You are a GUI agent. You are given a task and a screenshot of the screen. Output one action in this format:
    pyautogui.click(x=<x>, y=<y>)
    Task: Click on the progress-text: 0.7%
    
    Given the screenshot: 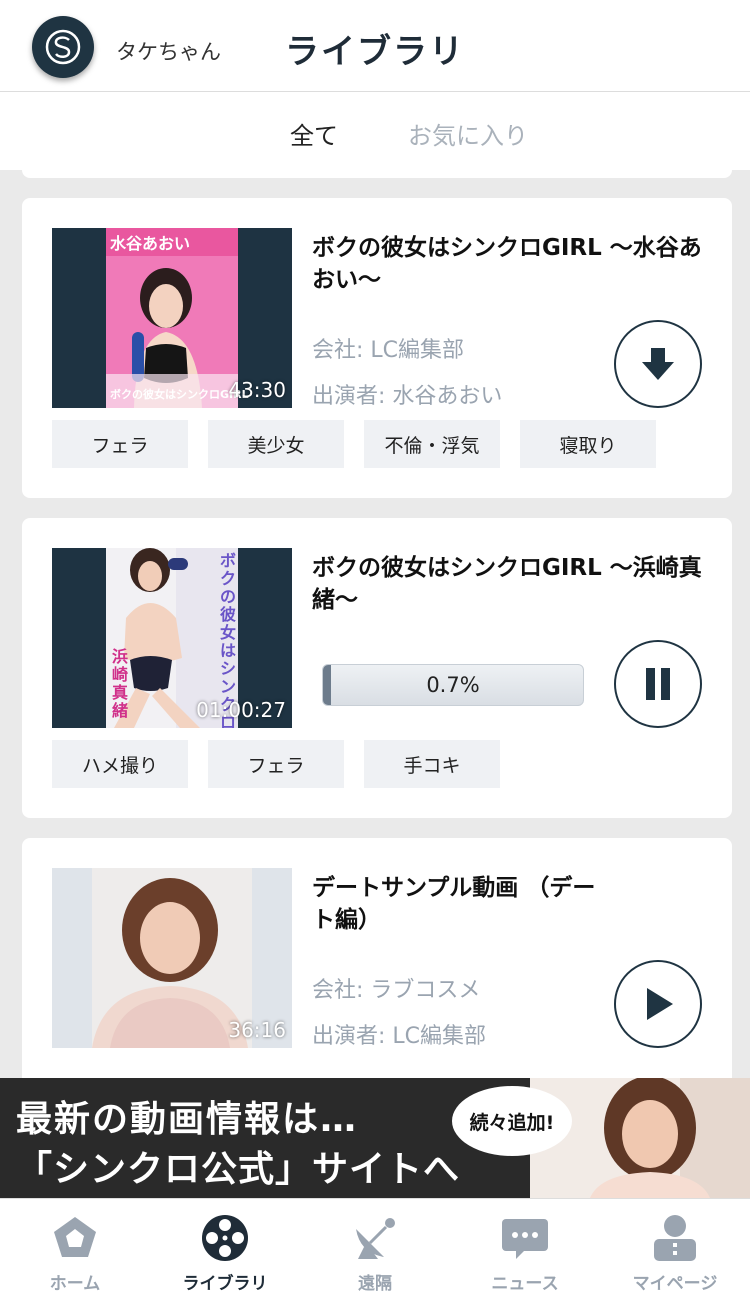 What is the action you would take?
    pyautogui.click(x=453, y=685)
    